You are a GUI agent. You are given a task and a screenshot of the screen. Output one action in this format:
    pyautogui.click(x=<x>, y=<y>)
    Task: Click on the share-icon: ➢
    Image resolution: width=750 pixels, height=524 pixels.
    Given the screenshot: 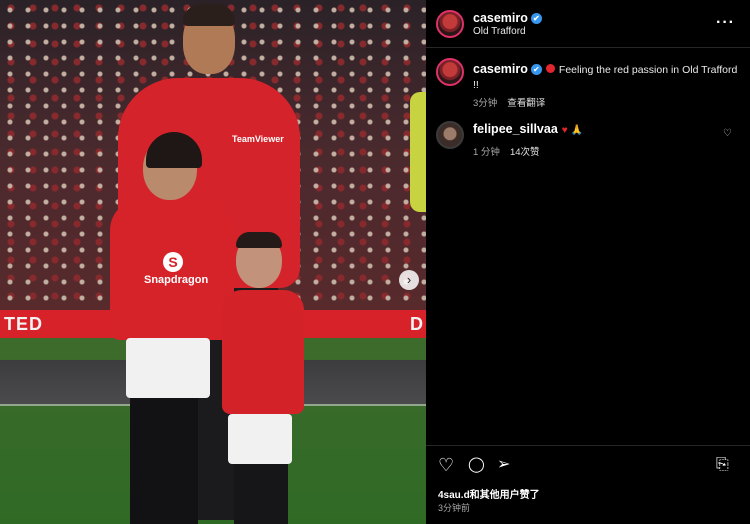 What is the action you would take?
    pyautogui.click(x=503, y=465)
    